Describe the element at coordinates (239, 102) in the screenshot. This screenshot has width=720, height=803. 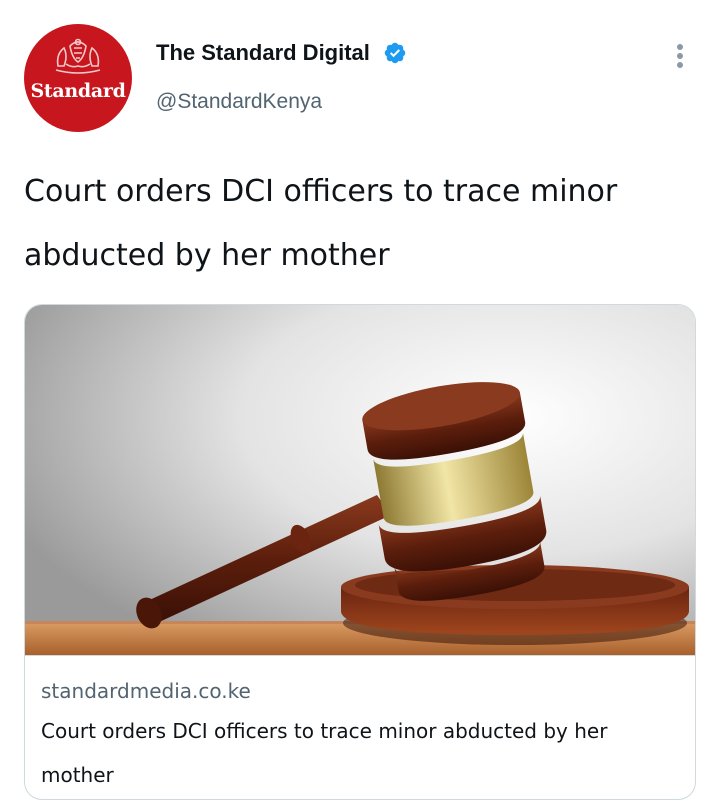
I see `author-handle: @StandardKenya` at that location.